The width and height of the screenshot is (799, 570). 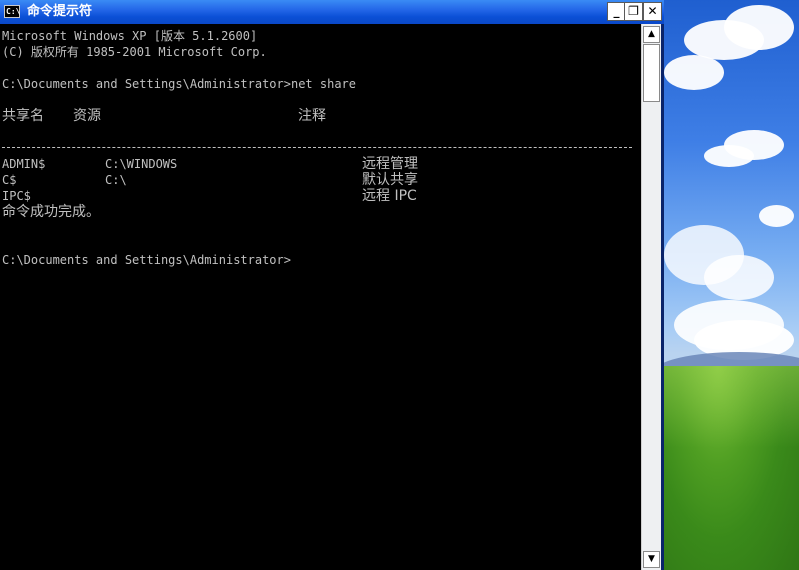 I want to click on window-border, so click(x=662, y=297).